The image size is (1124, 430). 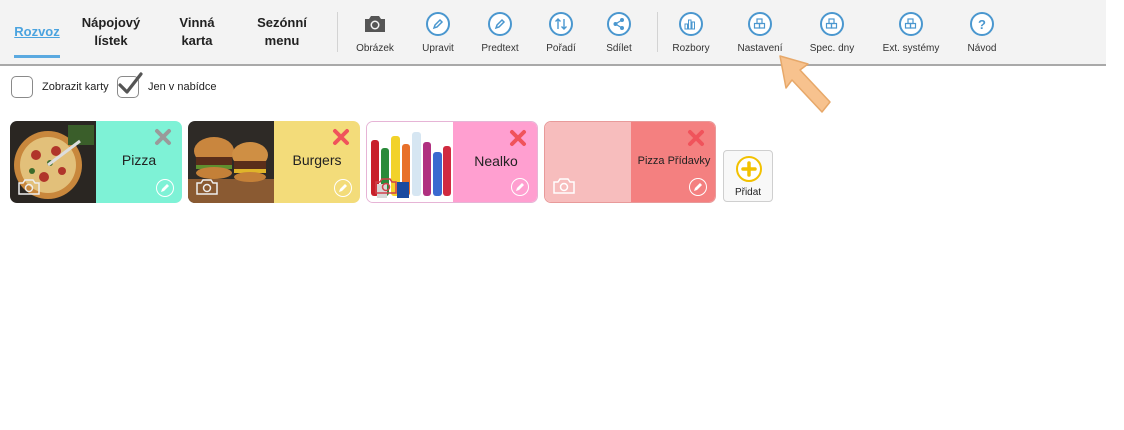 I want to click on toolbar-label: Predtext, so click(x=500, y=48).